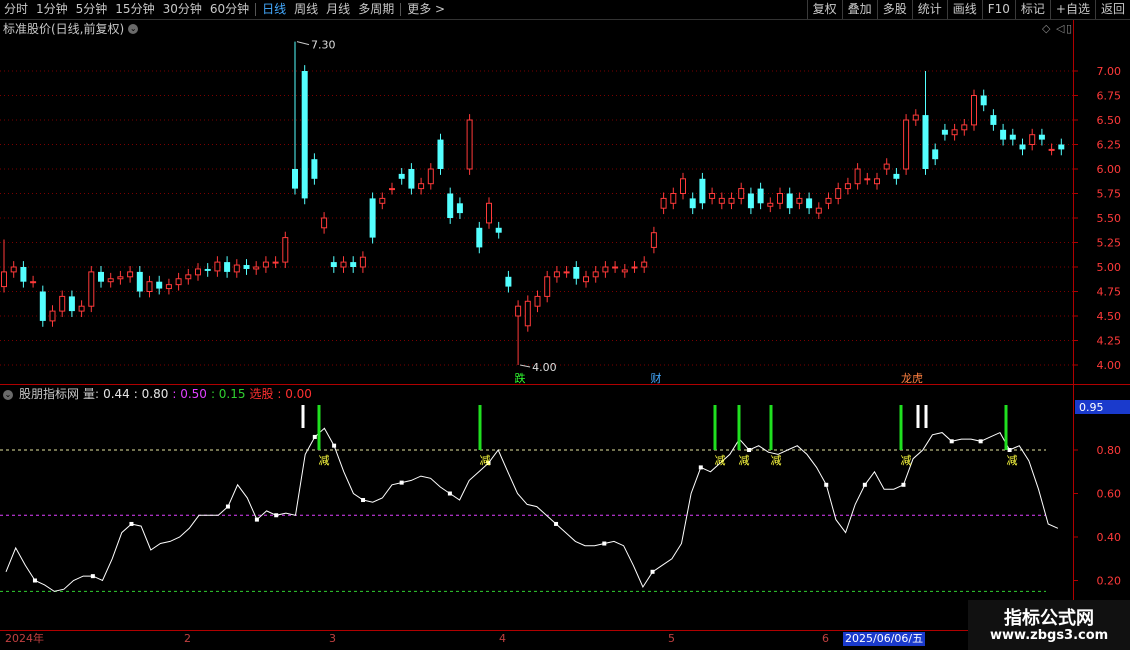  What do you see at coordinates (323, 45) in the screenshot?
I see `high-price-label: 7.30` at bounding box center [323, 45].